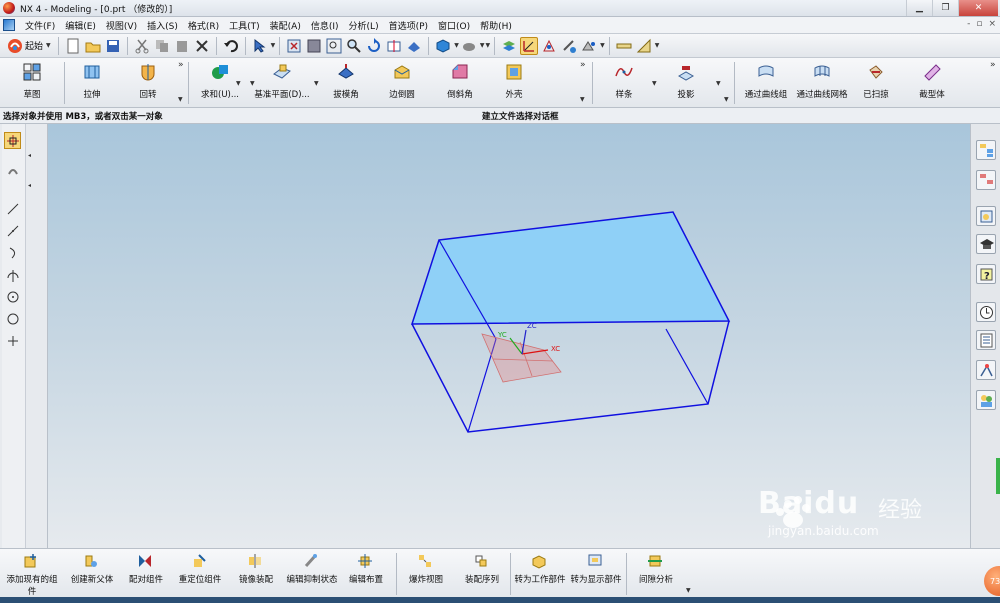 The height and width of the screenshot is (603, 1000). Describe the element at coordinates (40, 25) in the screenshot. I see `menu-file: 文件(F)` at that location.